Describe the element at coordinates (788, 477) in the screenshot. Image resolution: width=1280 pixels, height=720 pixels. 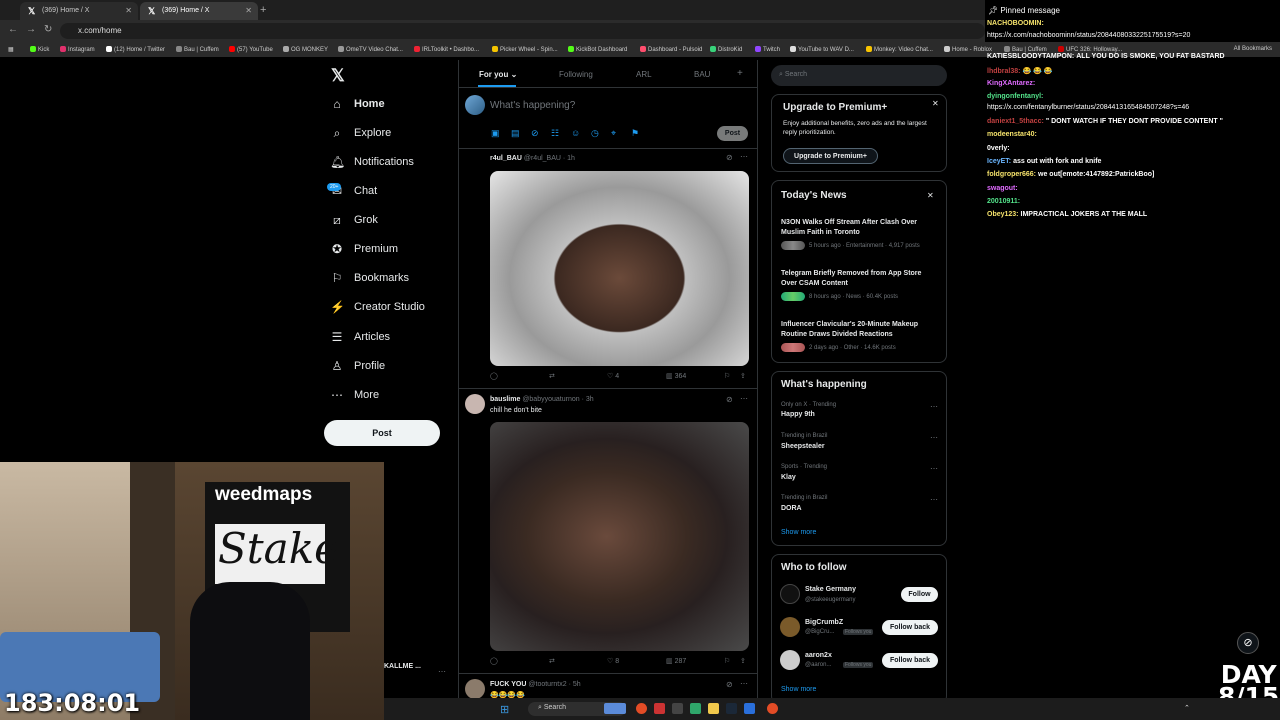
I see `trend-item: Klay` at that location.